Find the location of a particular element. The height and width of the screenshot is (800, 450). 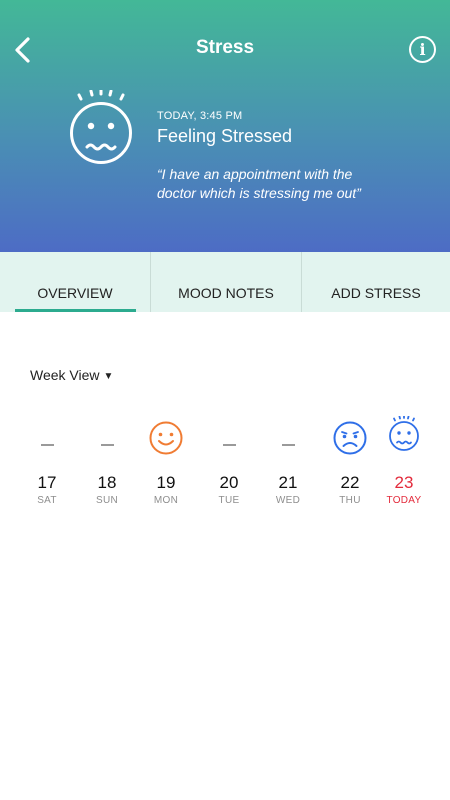

page-title: Stress is located at coordinates (225, 47).